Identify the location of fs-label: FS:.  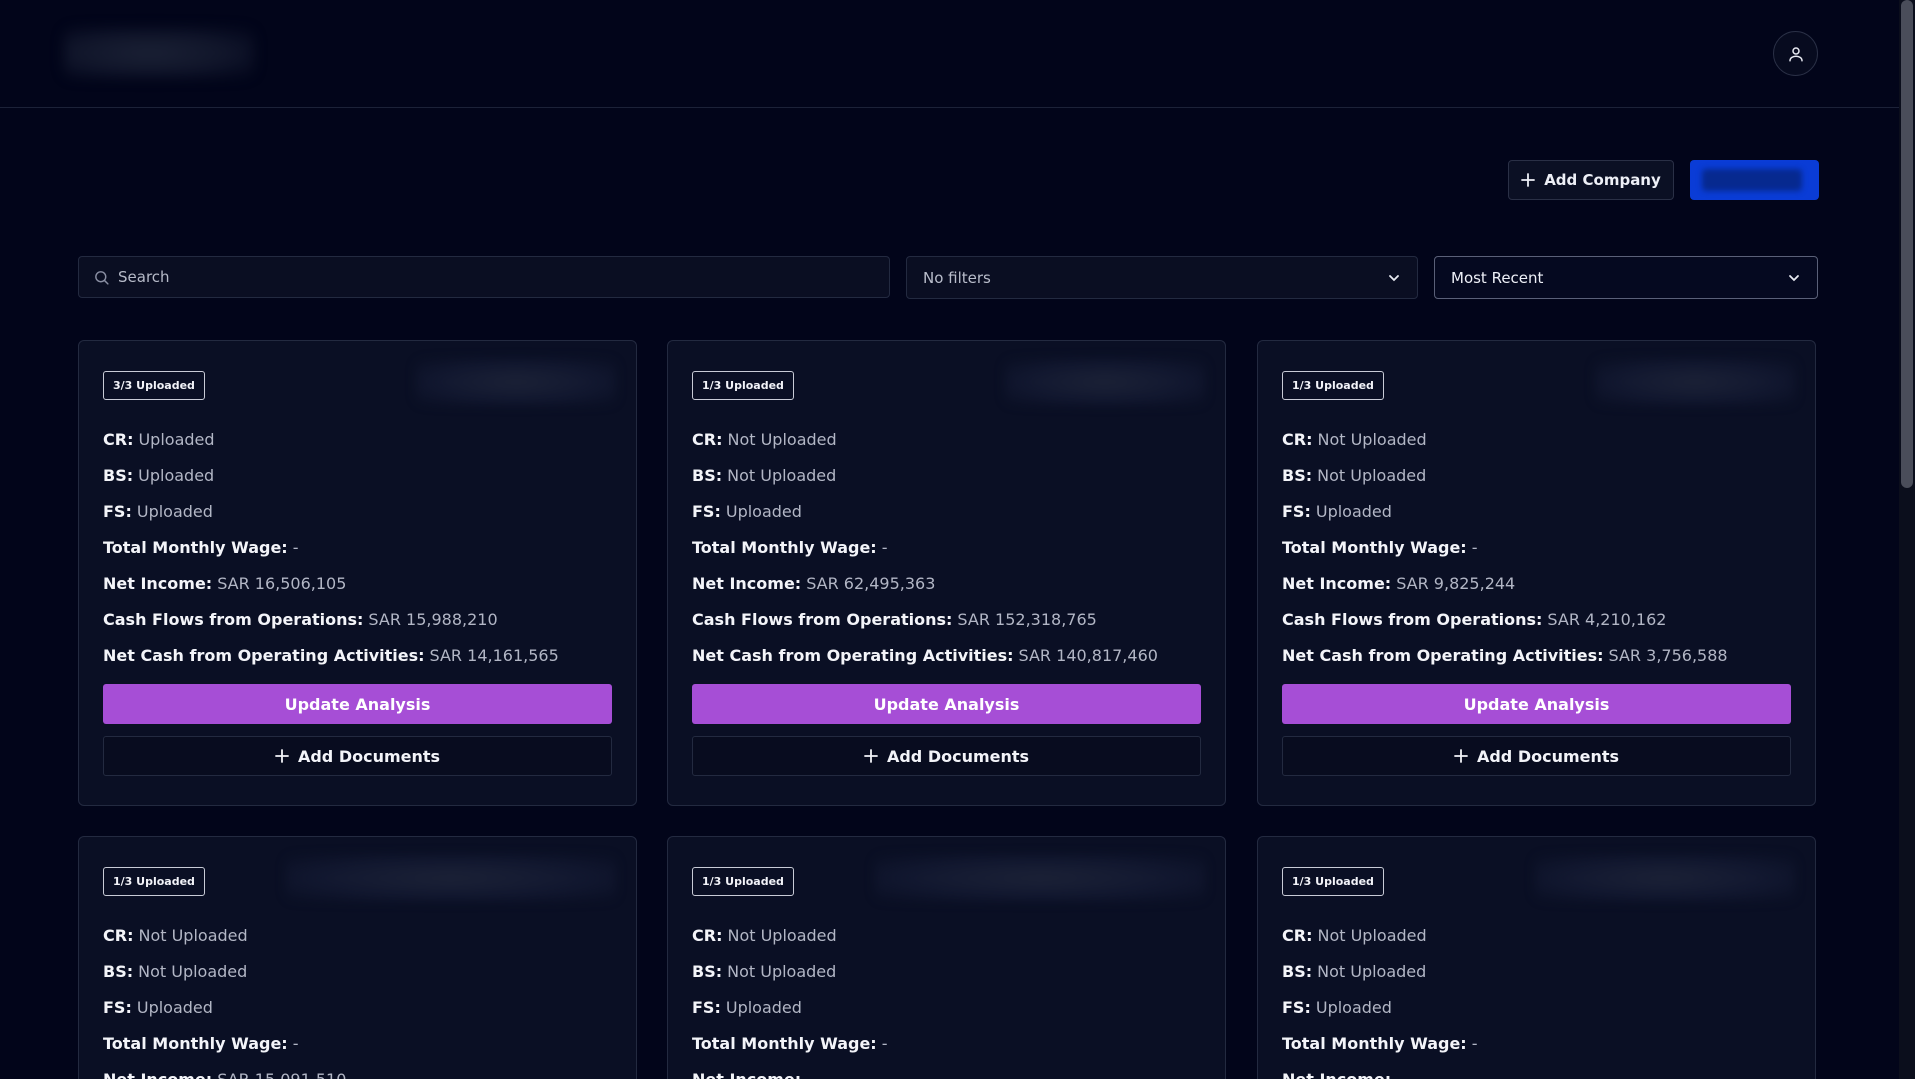
(117, 1007).